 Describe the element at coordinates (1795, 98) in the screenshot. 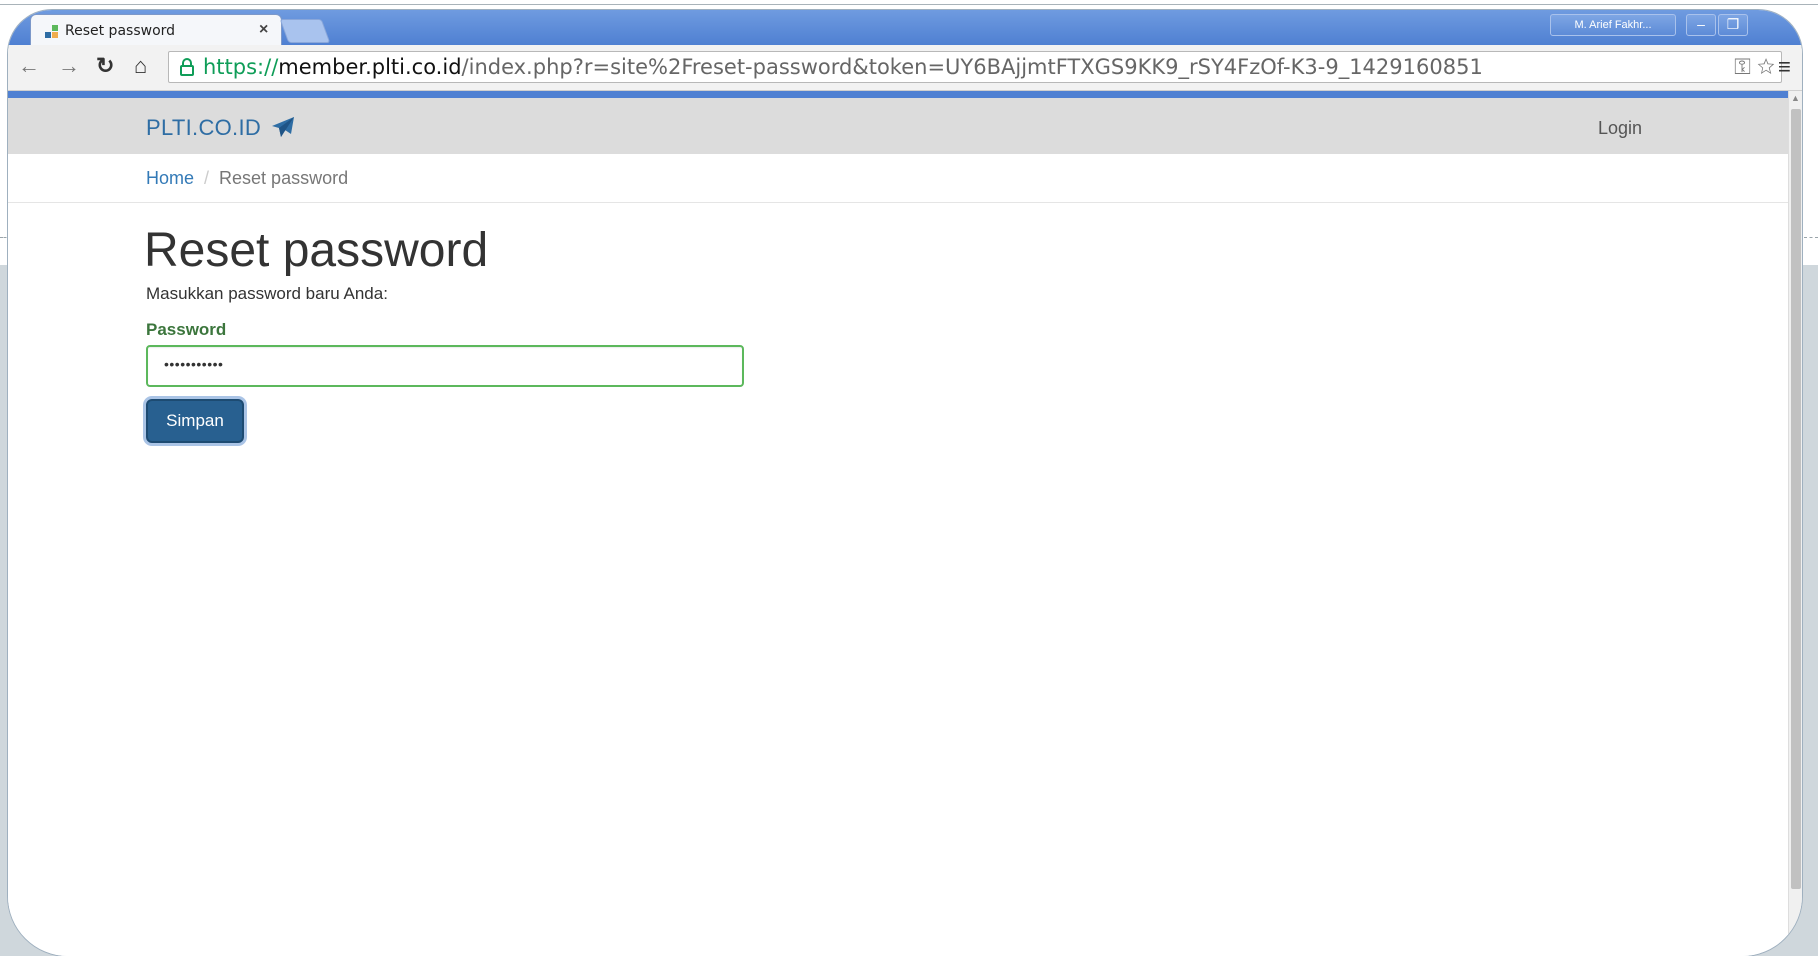

I see `scroll-up-icon: ▲` at that location.